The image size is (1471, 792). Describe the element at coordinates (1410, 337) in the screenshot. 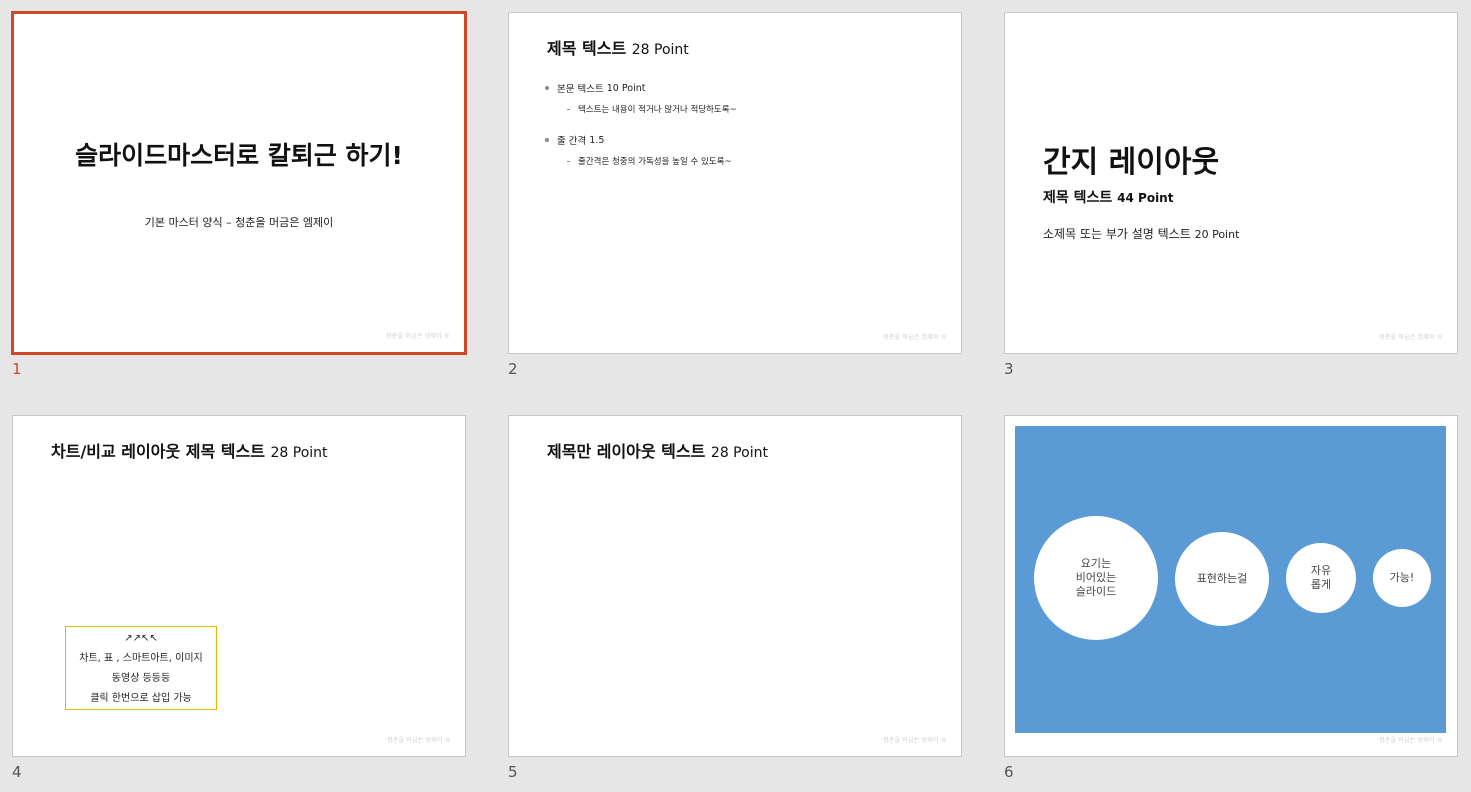

I see `slide-3-footer-mark: 청춘을 머금은 엠제이 ®` at that location.